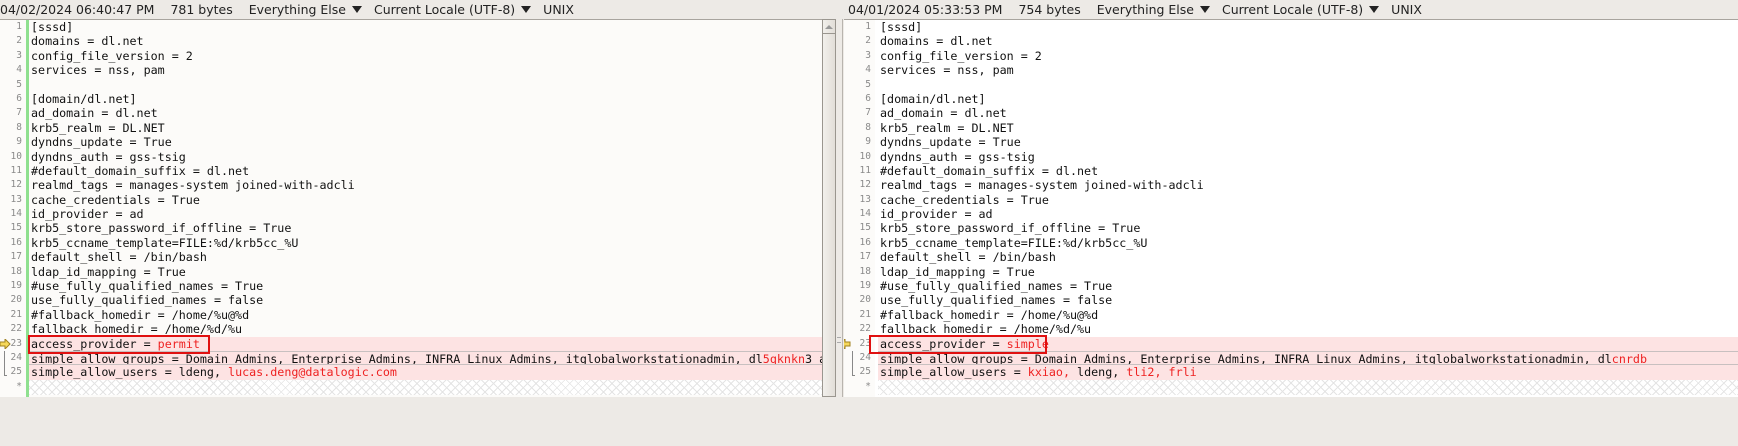 This screenshot has width=1738, height=446. Describe the element at coordinates (839, 208) in the screenshot. I see `pane-splitter` at that location.